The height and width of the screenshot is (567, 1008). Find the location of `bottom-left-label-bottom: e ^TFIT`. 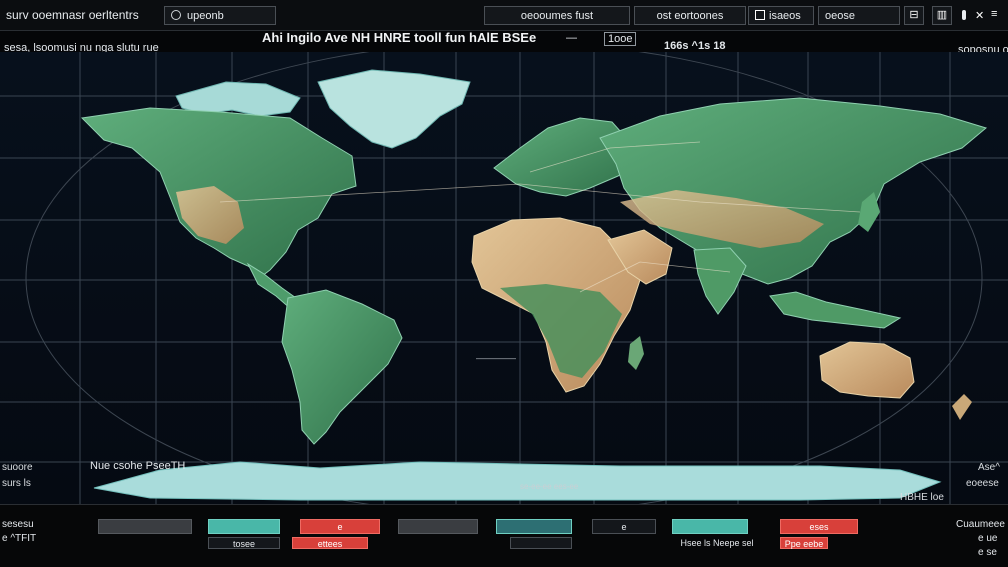

bottom-left-label-bottom: e ^TFIT is located at coordinates (19, 538).